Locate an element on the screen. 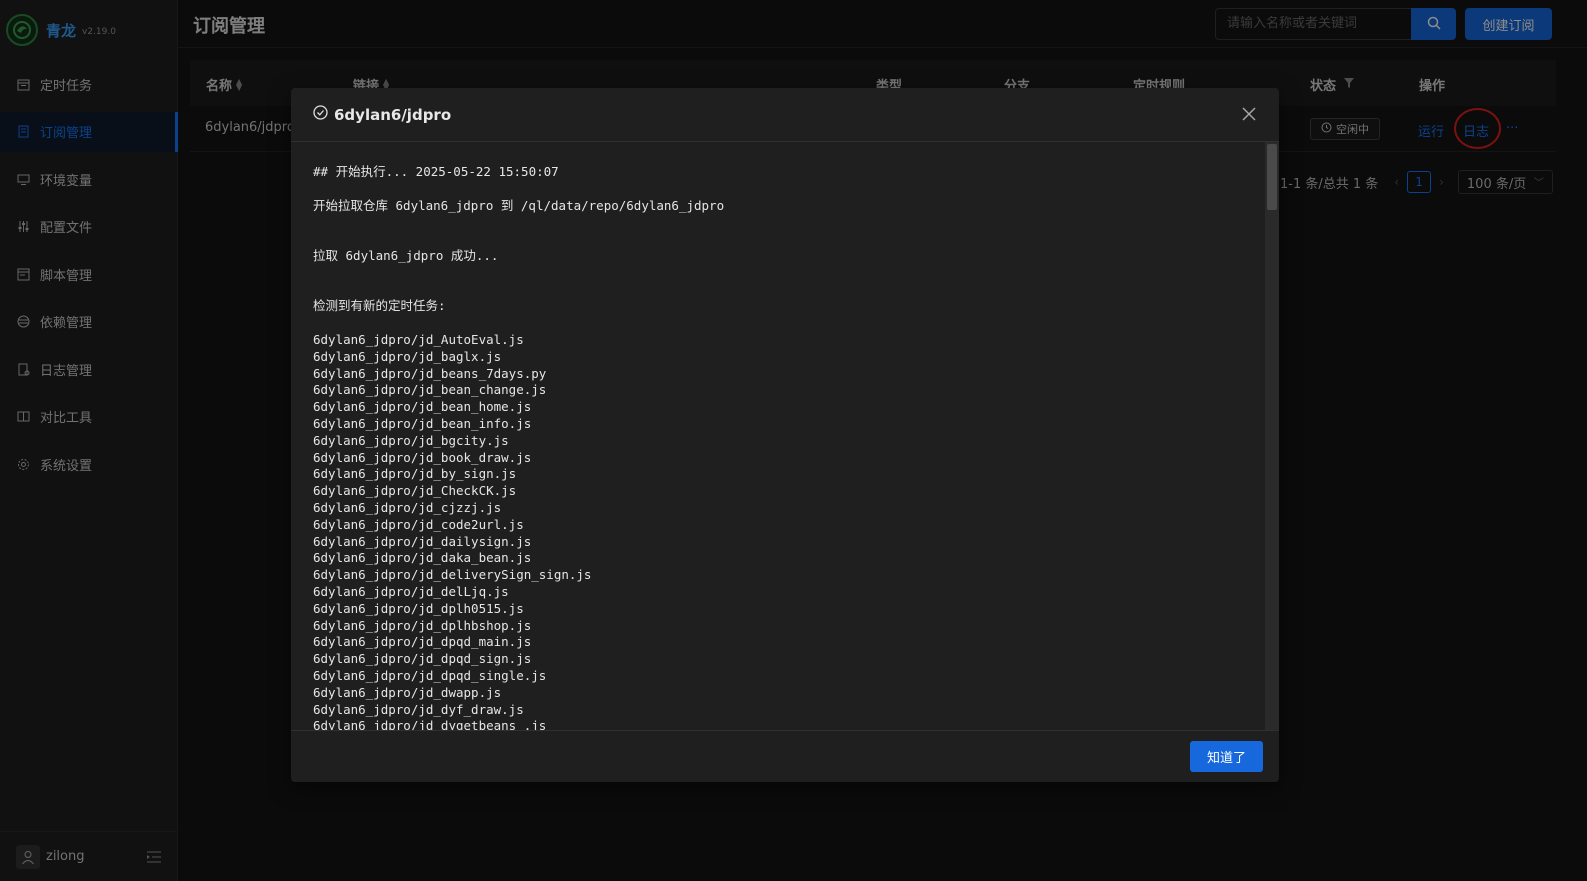 The height and width of the screenshot is (881, 1587). log-file-line: 6dylan6_jdpro/jd_dpqd_sign.js is located at coordinates (422, 659).